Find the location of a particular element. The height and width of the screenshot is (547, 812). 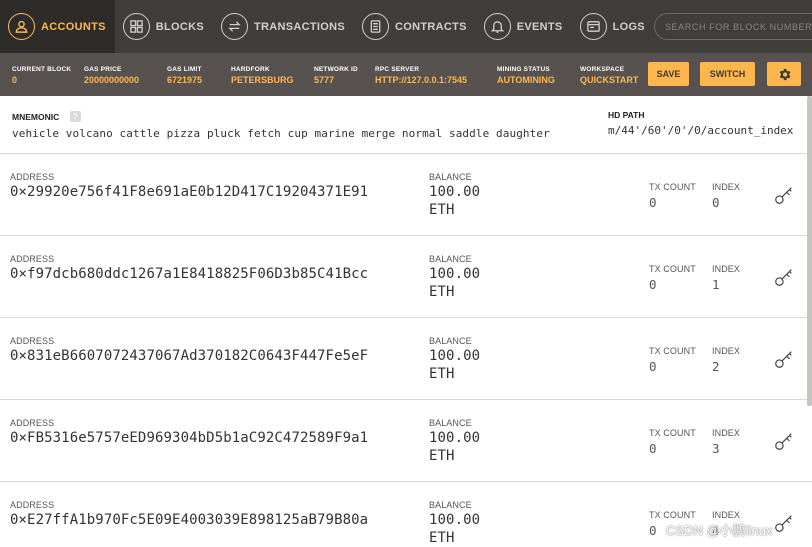

current-block-value: 0 is located at coordinates (15, 80).